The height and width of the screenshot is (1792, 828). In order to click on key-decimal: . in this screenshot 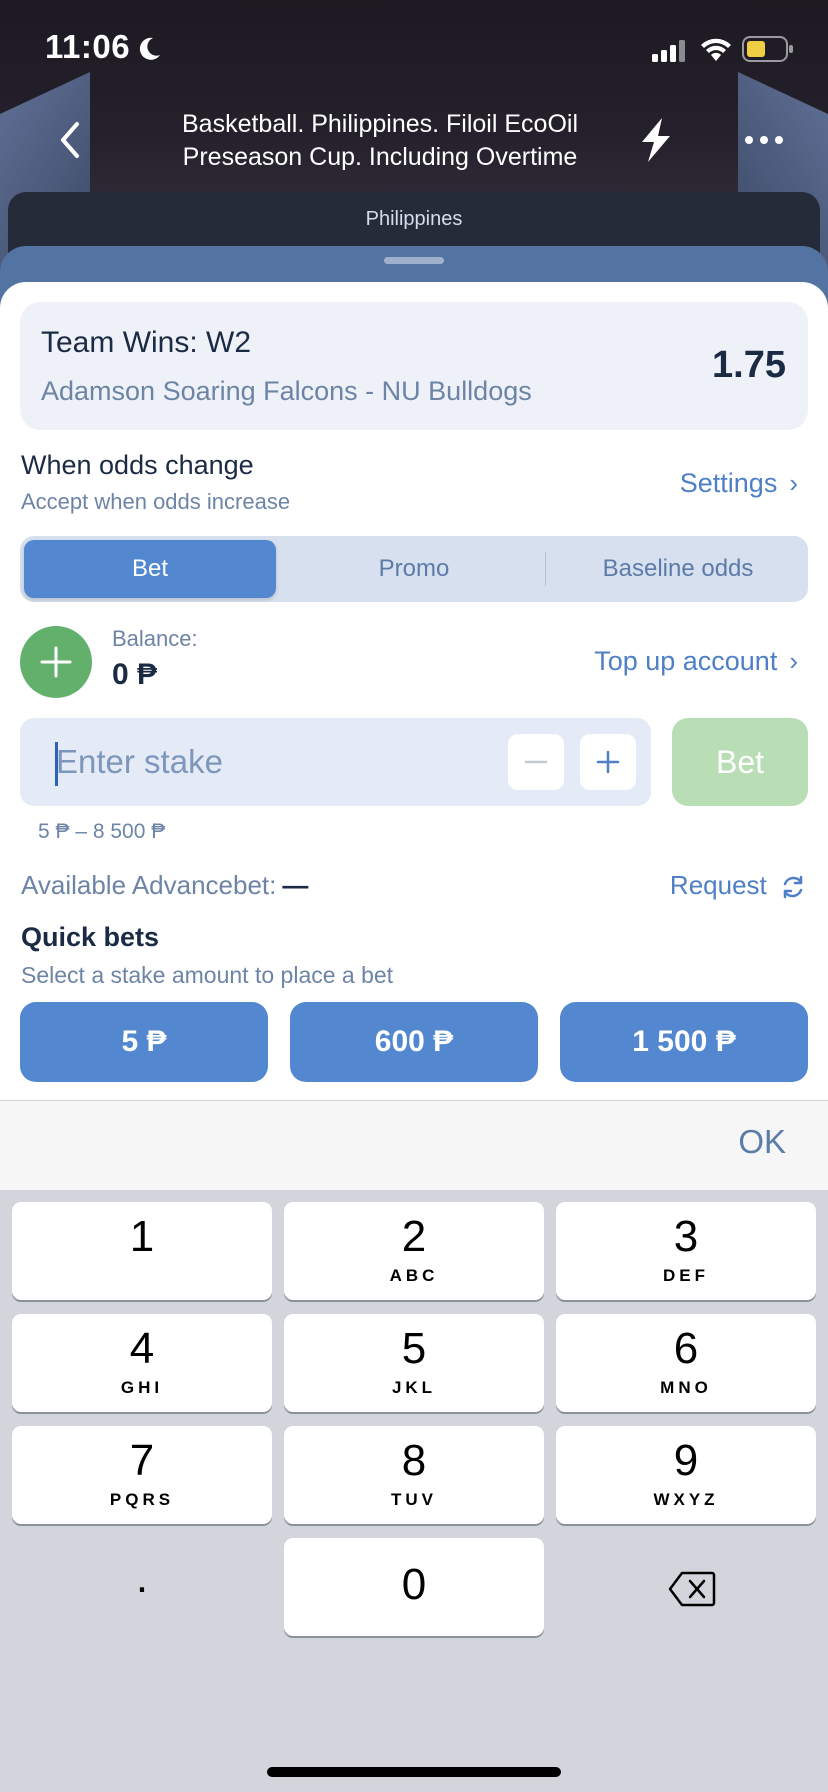, I will do `click(142, 1587)`.